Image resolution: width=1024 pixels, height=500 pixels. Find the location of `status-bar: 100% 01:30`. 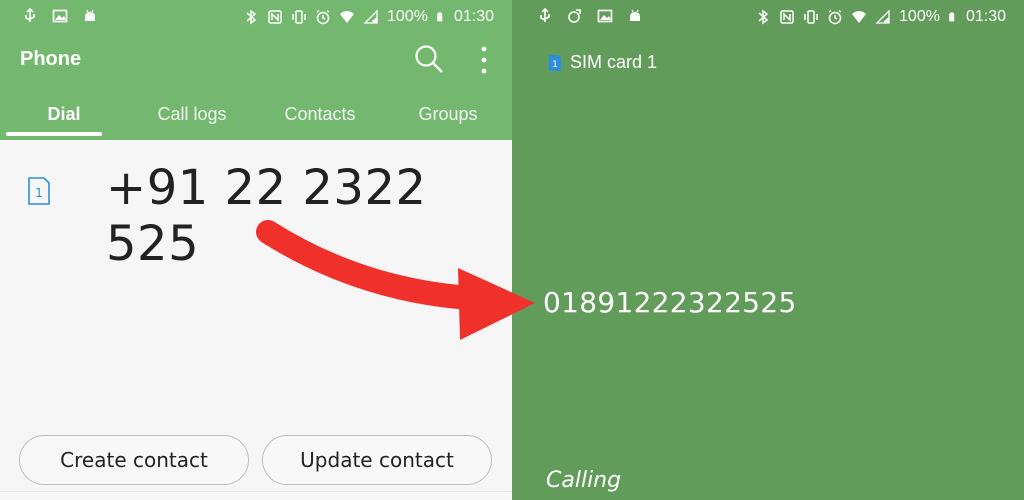

status-bar: 100% 01:30 is located at coordinates (256, 17).